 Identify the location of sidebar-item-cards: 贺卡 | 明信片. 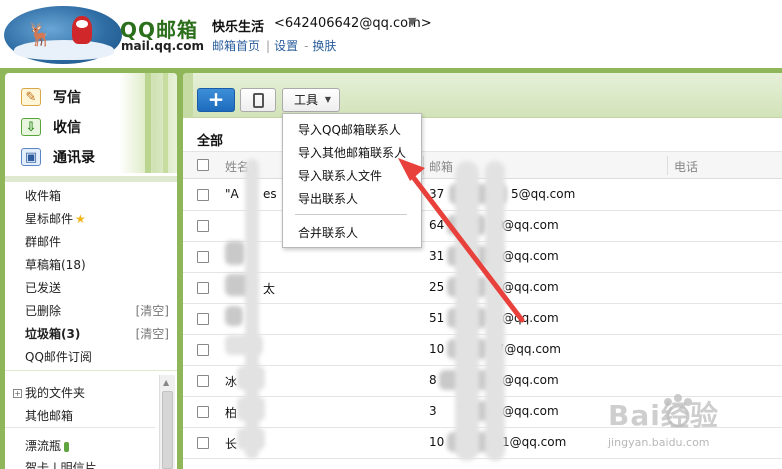
(61, 464).